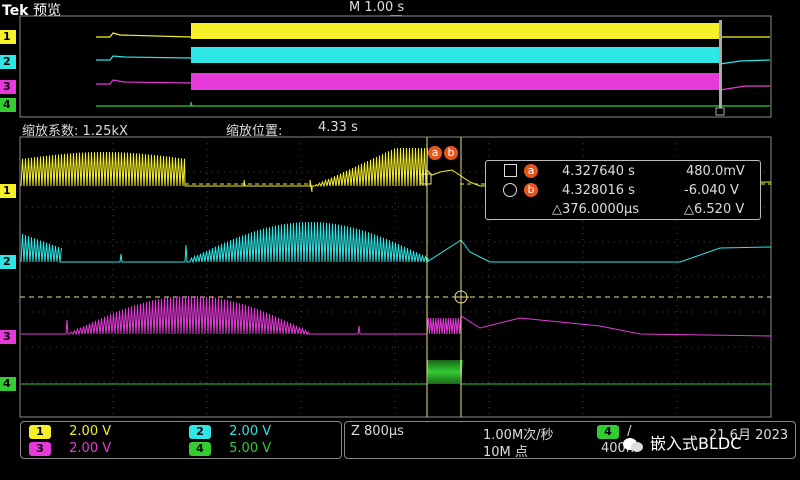  What do you see at coordinates (254, 131) in the screenshot?
I see `zoom-position-label: 缩放位置:` at bounding box center [254, 131].